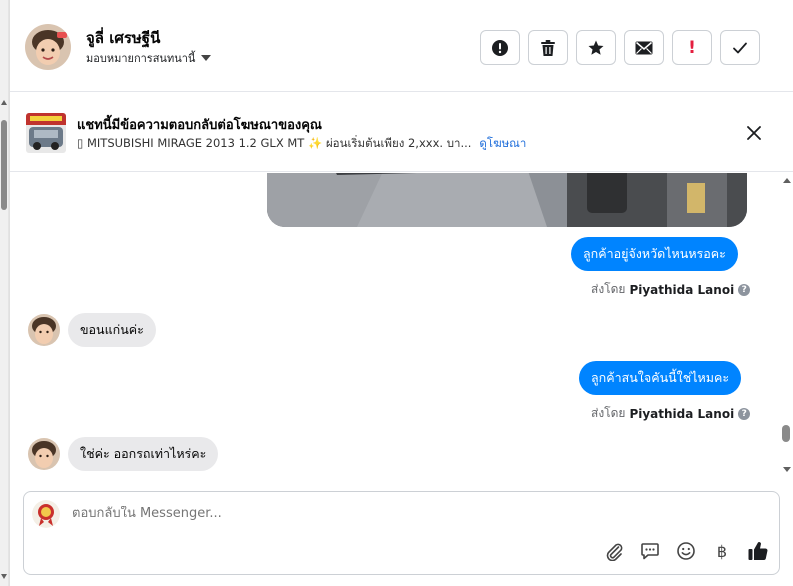  I want to click on contact-name: จูลี่ เศรษฐีนี, so click(123, 38).